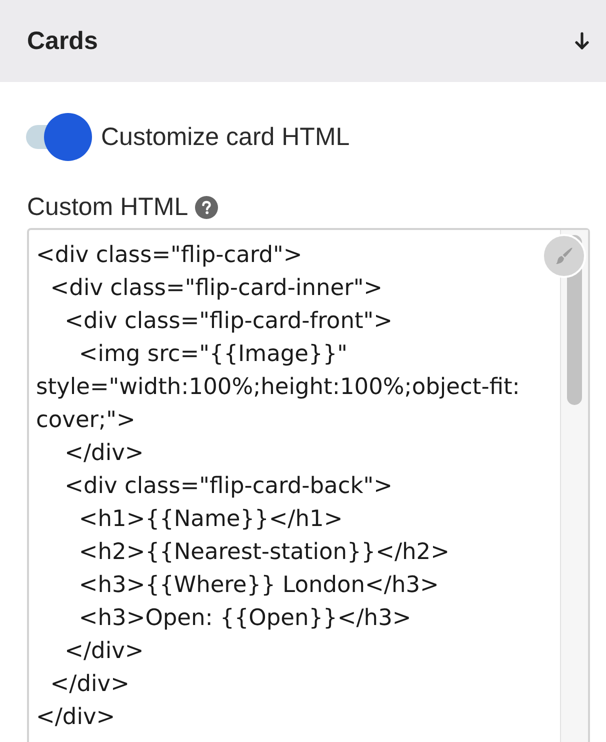 The image size is (606, 742). What do you see at coordinates (107, 207) in the screenshot?
I see `field-label: Custom HTML` at bounding box center [107, 207].